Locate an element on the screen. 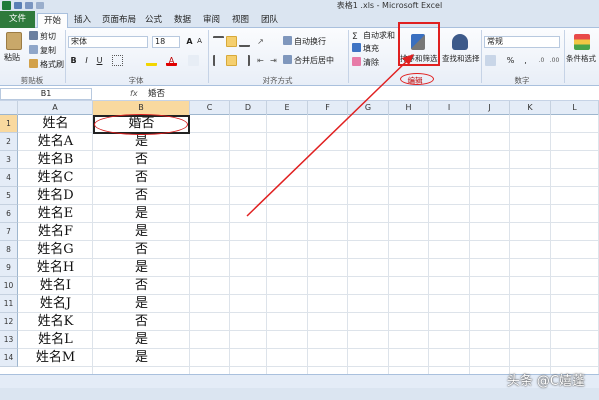  row-header: 5 is located at coordinates (9, 196).